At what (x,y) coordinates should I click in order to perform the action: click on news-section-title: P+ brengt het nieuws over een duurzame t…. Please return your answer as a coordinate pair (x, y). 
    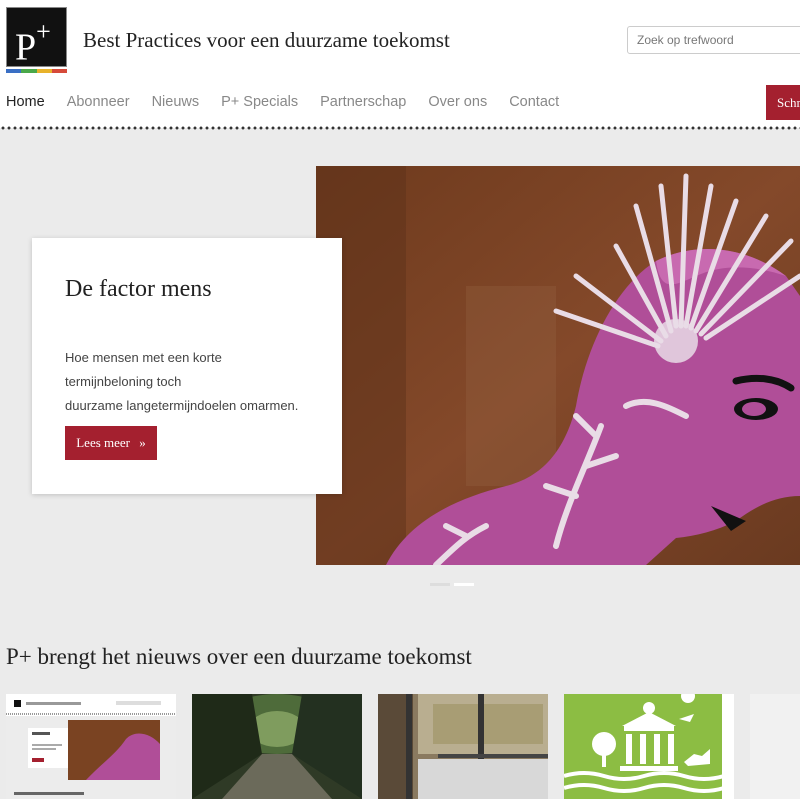
    Looking at the image, I should click on (239, 656).